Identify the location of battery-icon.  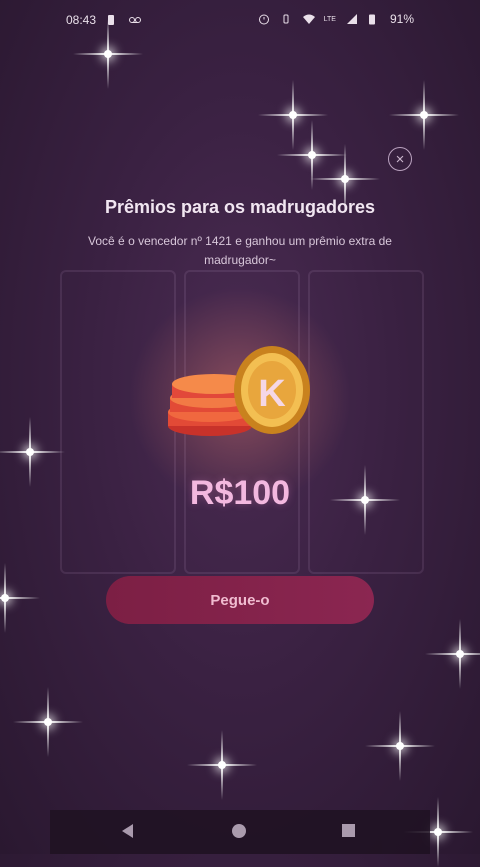
(374, 19).